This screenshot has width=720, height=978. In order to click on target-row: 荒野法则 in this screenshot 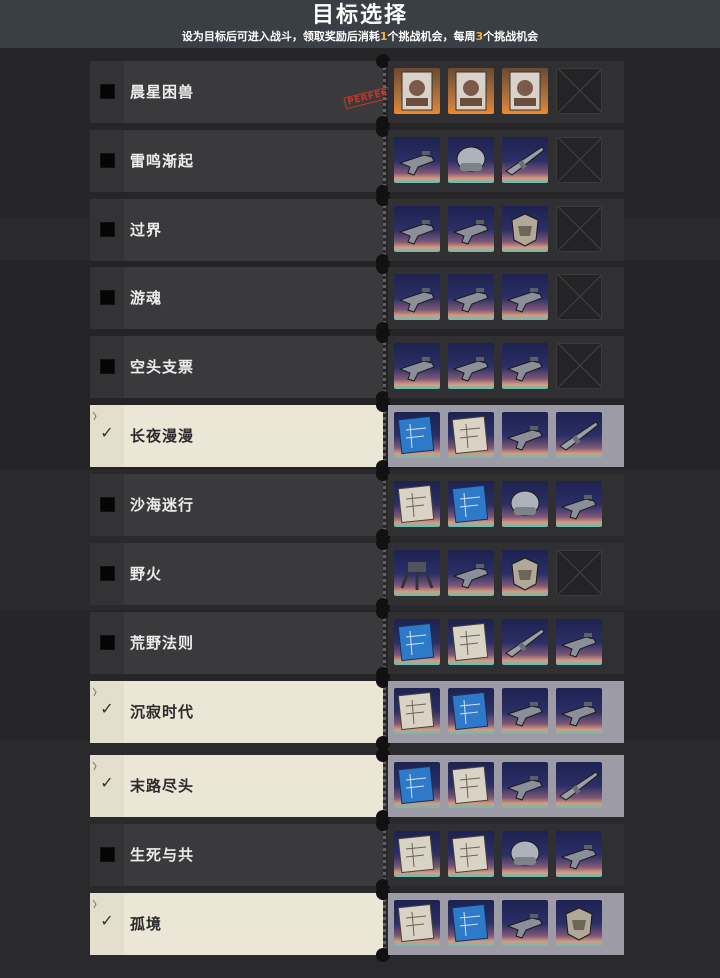, I will do `click(357, 643)`.